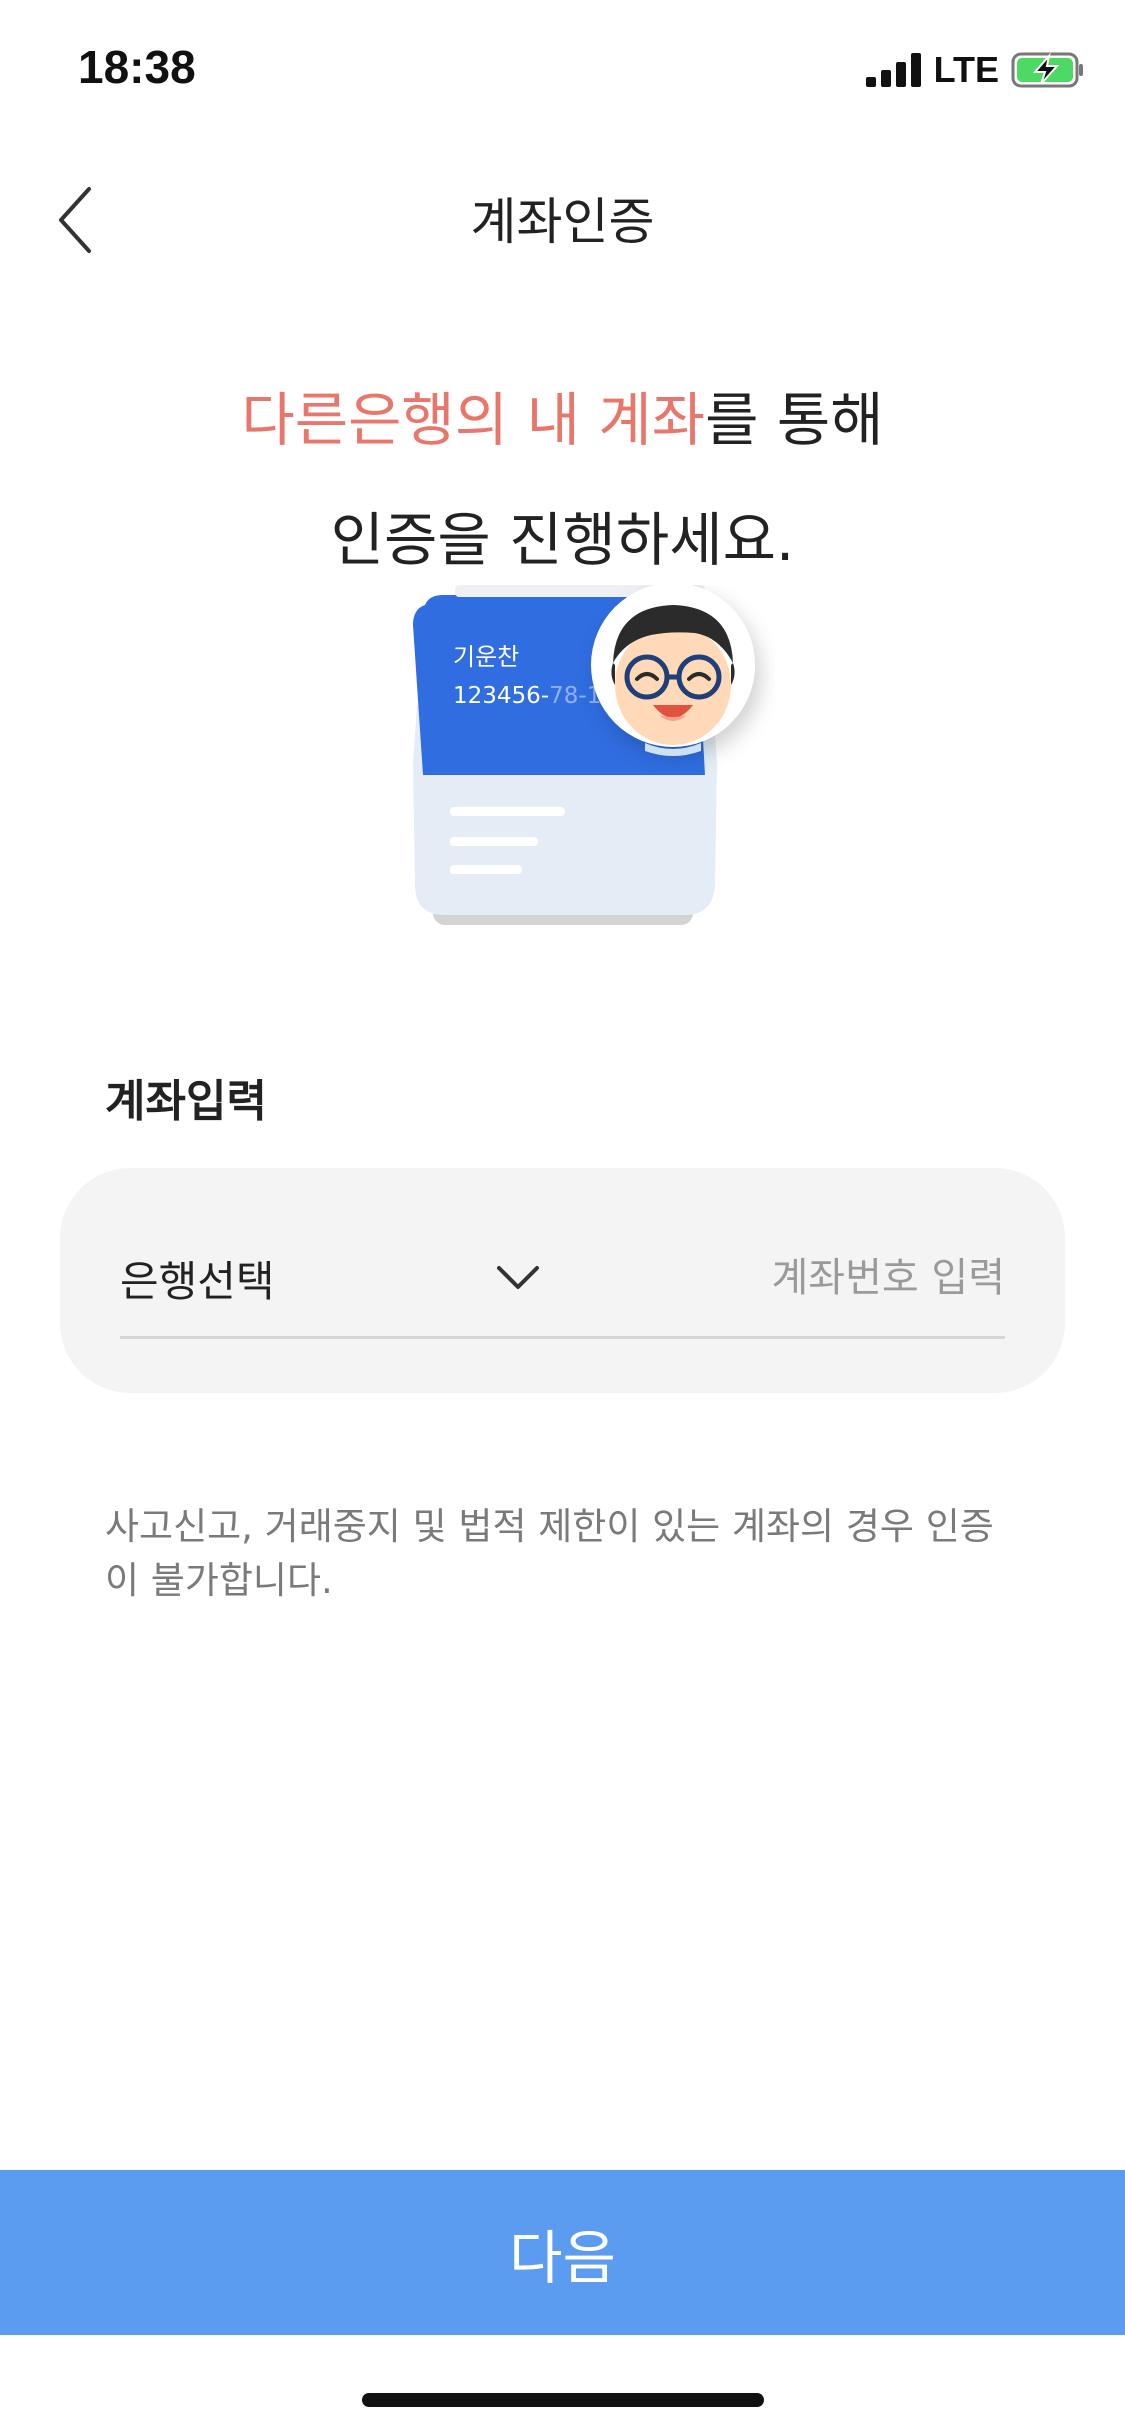 This screenshot has width=1125, height=2436. Describe the element at coordinates (893, 70) in the screenshot. I see `signal-bars-icon` at that location.